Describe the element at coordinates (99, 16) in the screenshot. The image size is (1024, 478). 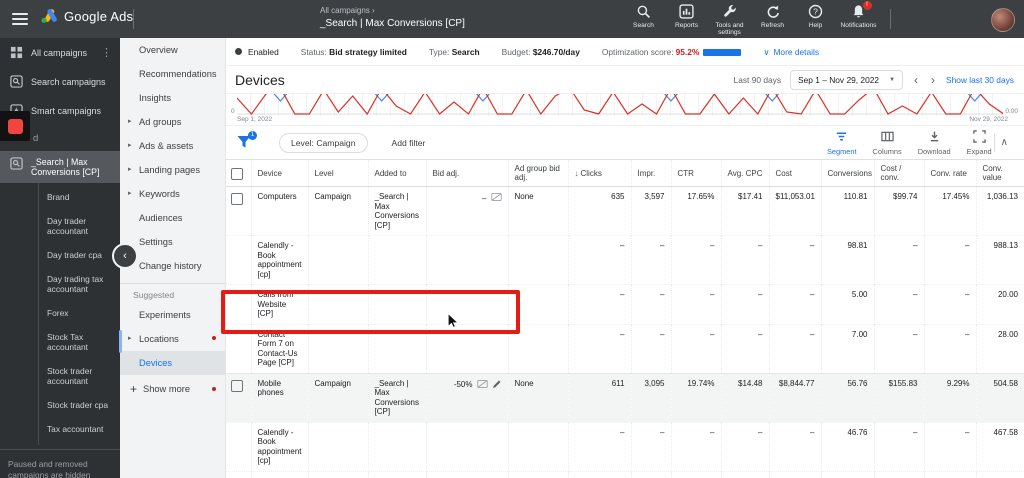
I see `brand-text: Google Ads` at that location.